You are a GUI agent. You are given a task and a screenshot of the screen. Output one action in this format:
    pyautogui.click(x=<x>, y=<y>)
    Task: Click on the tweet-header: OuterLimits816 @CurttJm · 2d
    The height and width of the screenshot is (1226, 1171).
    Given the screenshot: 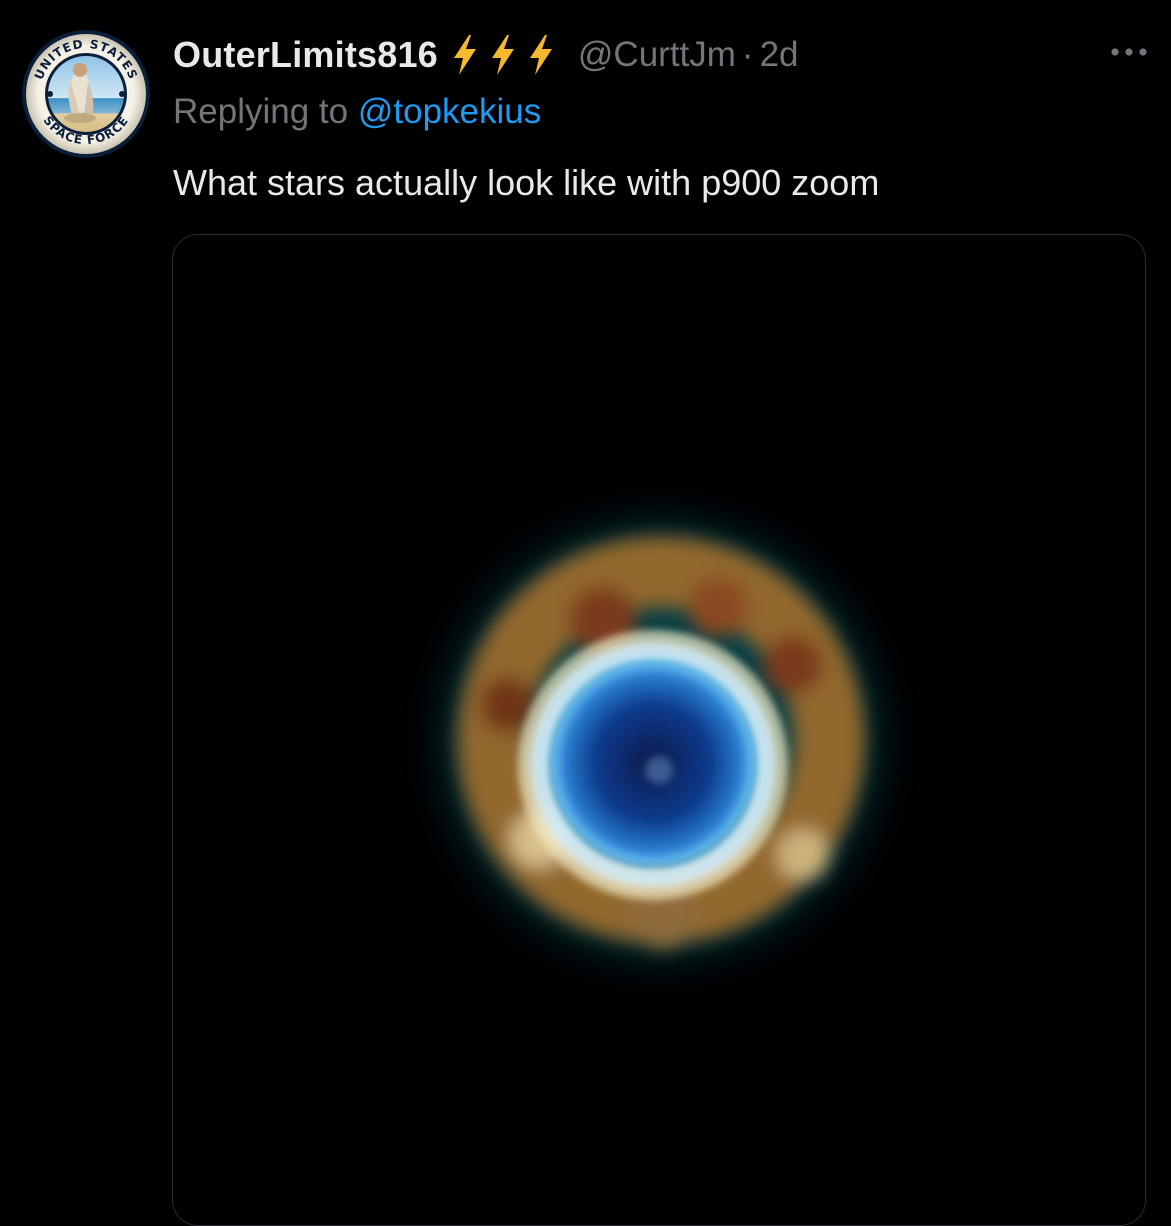 What is the action you would take?
    pyautogui.click(x=486, y=55)
    